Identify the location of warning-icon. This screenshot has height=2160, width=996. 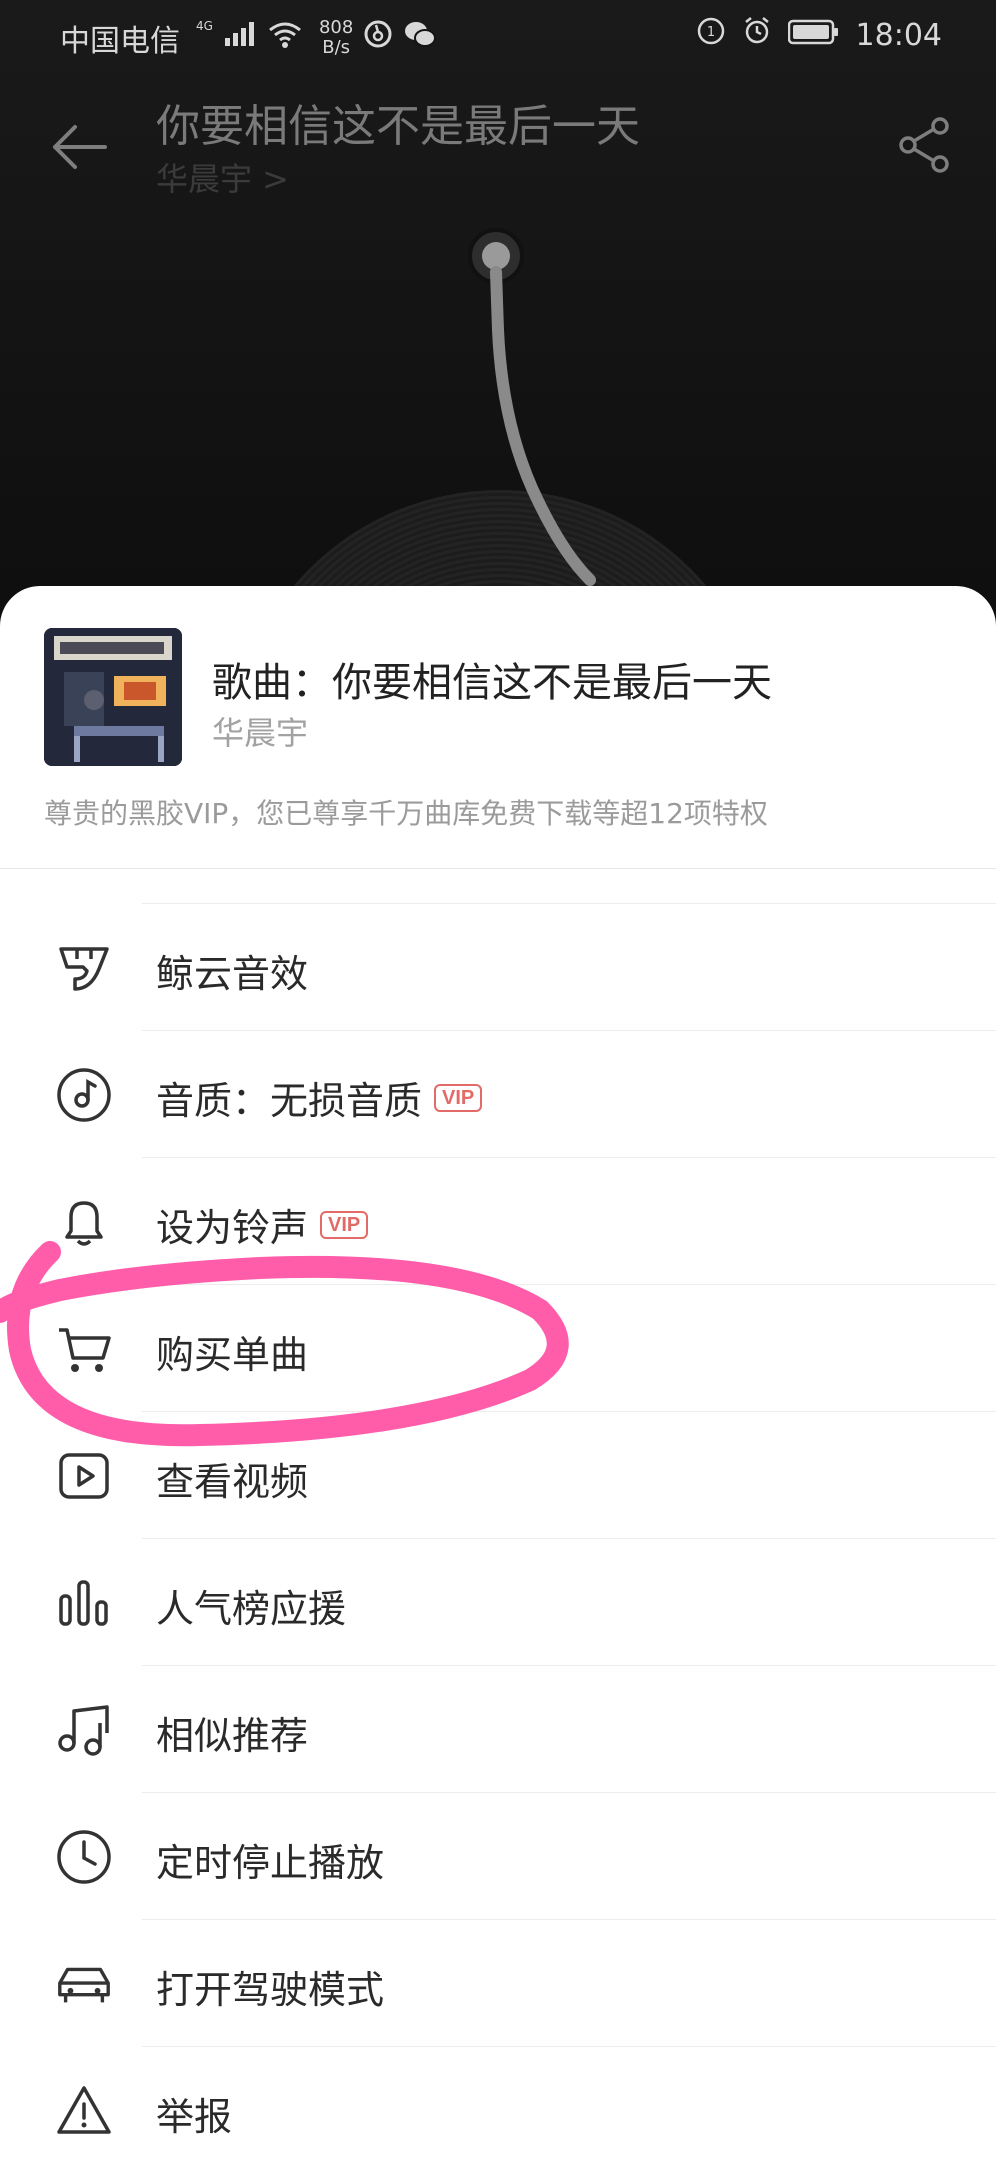
(84, 2111).